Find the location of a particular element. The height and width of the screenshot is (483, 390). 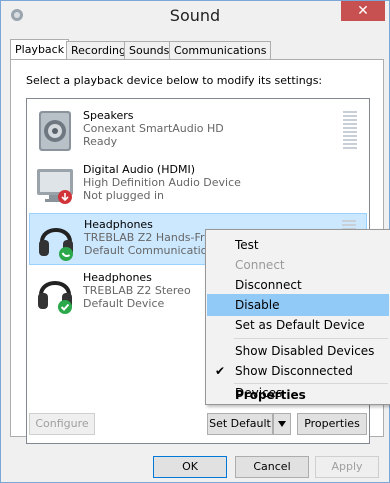

set-default-dropdown-button is located at coordinates (282, 424).